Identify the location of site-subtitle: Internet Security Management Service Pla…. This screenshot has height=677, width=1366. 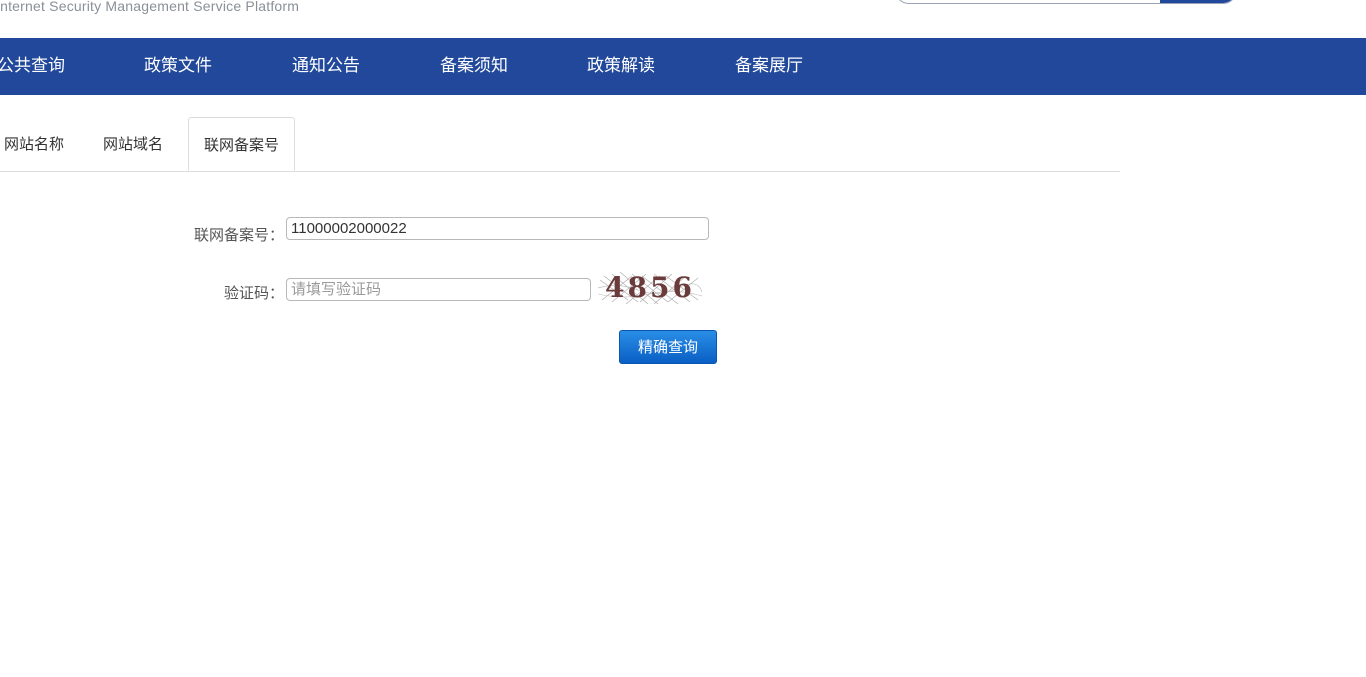
(150, 7).